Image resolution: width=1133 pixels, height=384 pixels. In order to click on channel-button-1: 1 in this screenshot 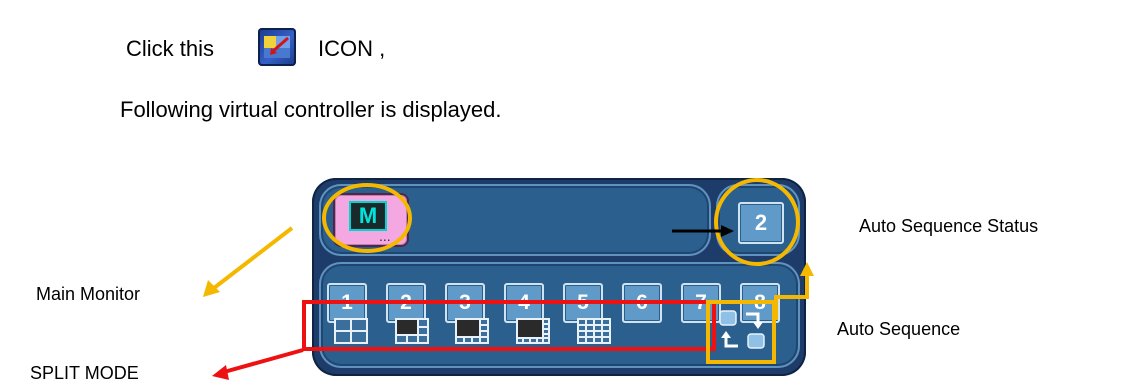, I will do `click(347, 303)`.